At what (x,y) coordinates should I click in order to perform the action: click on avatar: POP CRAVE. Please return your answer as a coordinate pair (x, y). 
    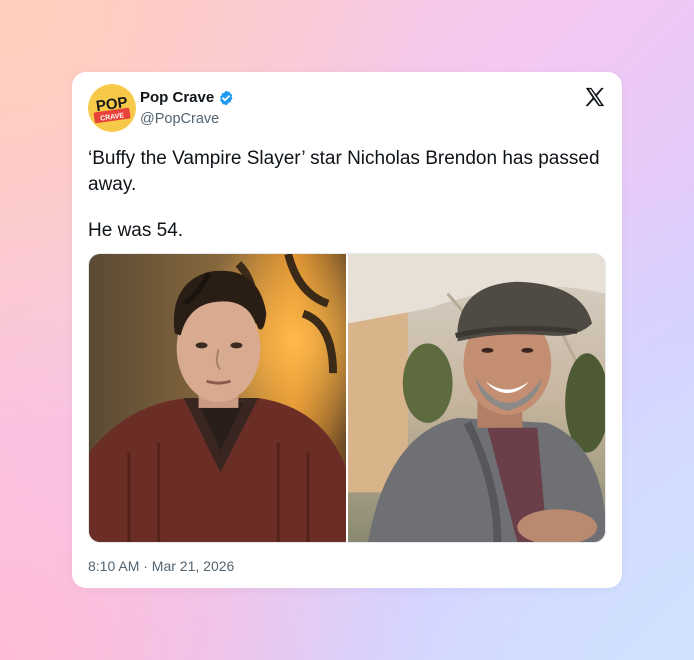
    Looking at the image, I should click on (112, 108).